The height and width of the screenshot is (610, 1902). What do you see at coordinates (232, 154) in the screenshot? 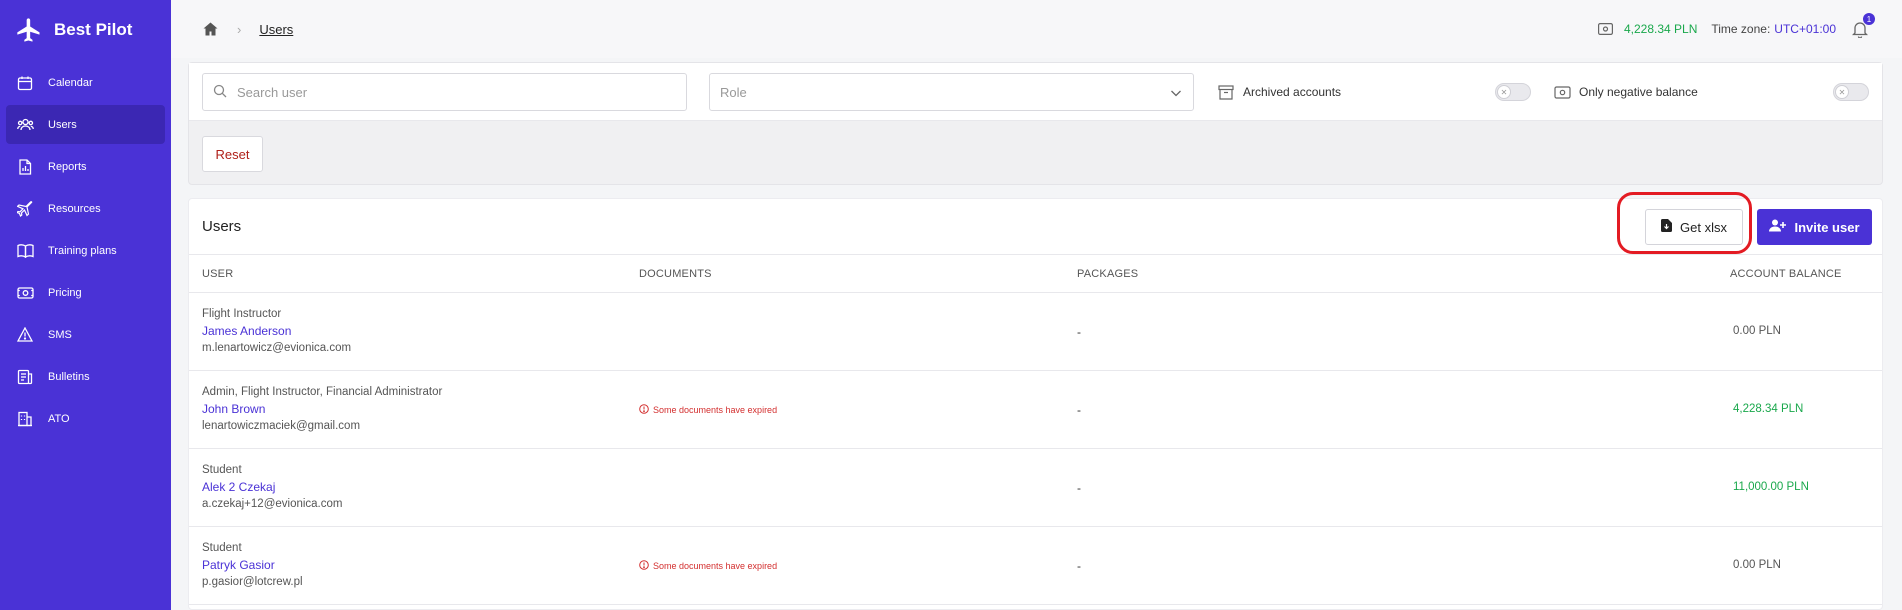
I see `reset-button: Reset` at bounding box center [232, 154].